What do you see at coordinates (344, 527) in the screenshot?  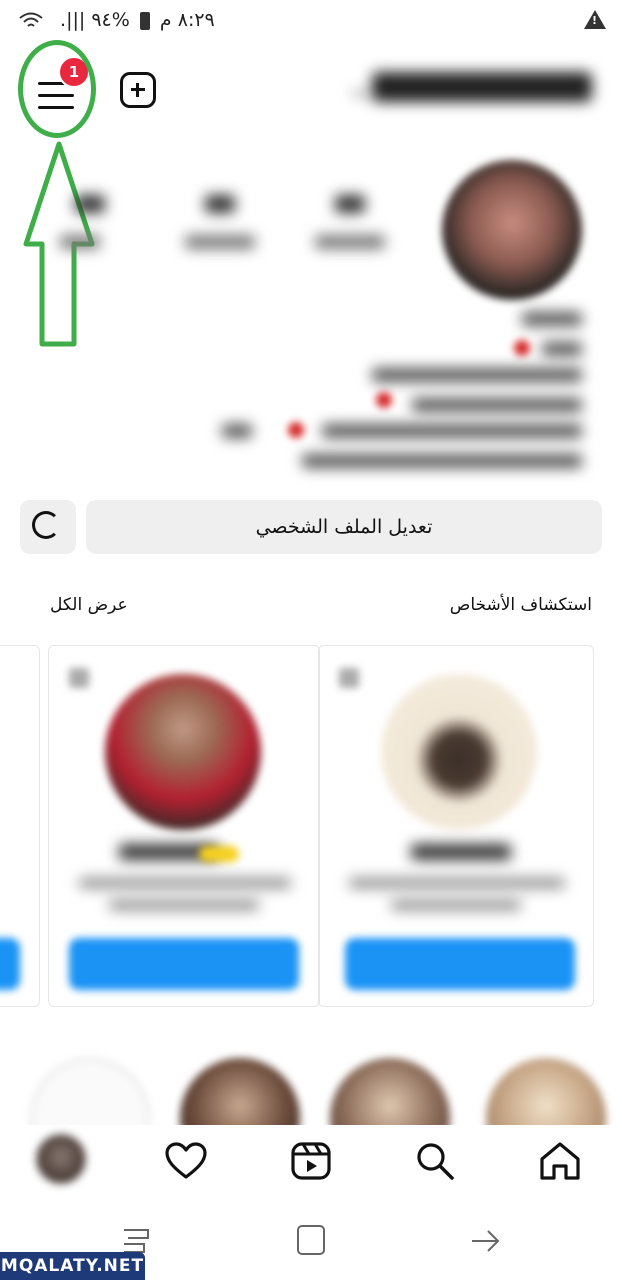 I see `edit-profile-button: تعديل الملف الشخصي` at bounding box center [344, 527].